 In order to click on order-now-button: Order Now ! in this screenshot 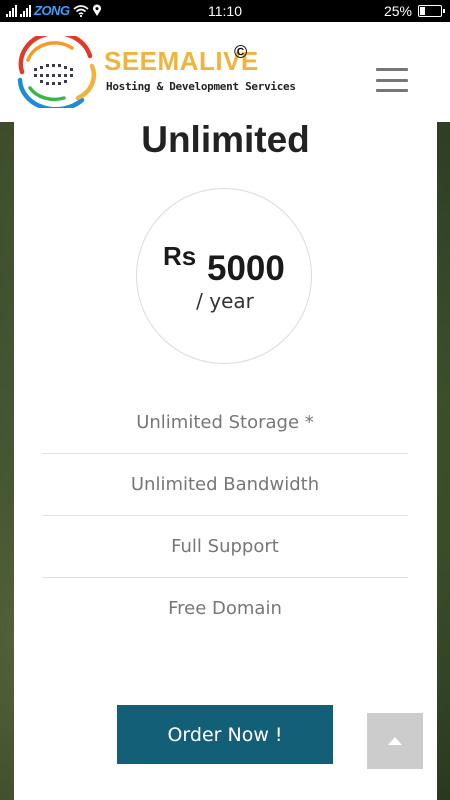, I will do `click(225, 734)`.